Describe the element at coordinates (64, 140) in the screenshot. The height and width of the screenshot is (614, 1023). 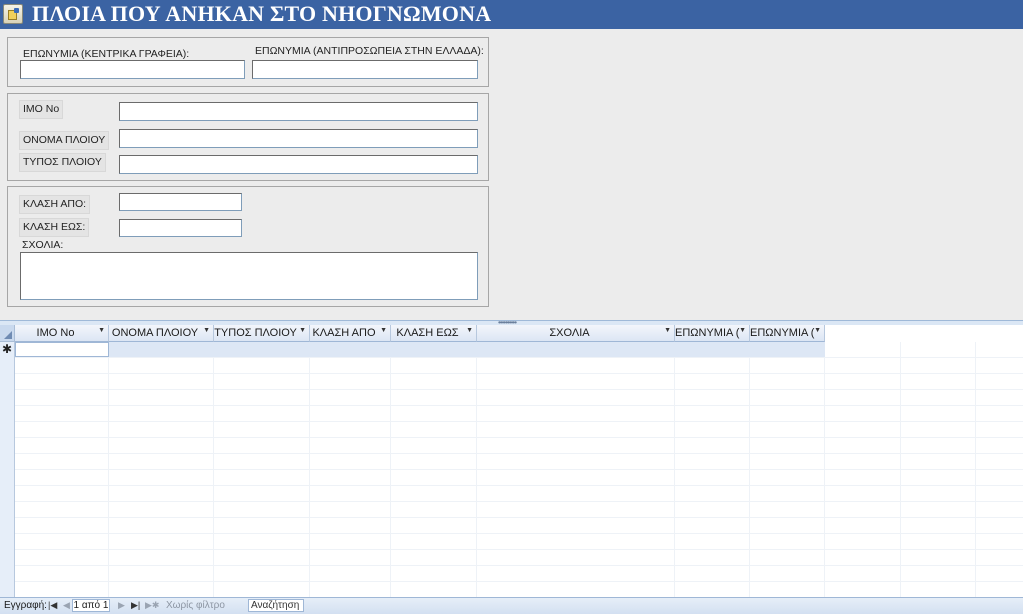
I see `ship-name-label: ΟΝΟΜΑ ΠΛΟΙΟΥ` at that location.